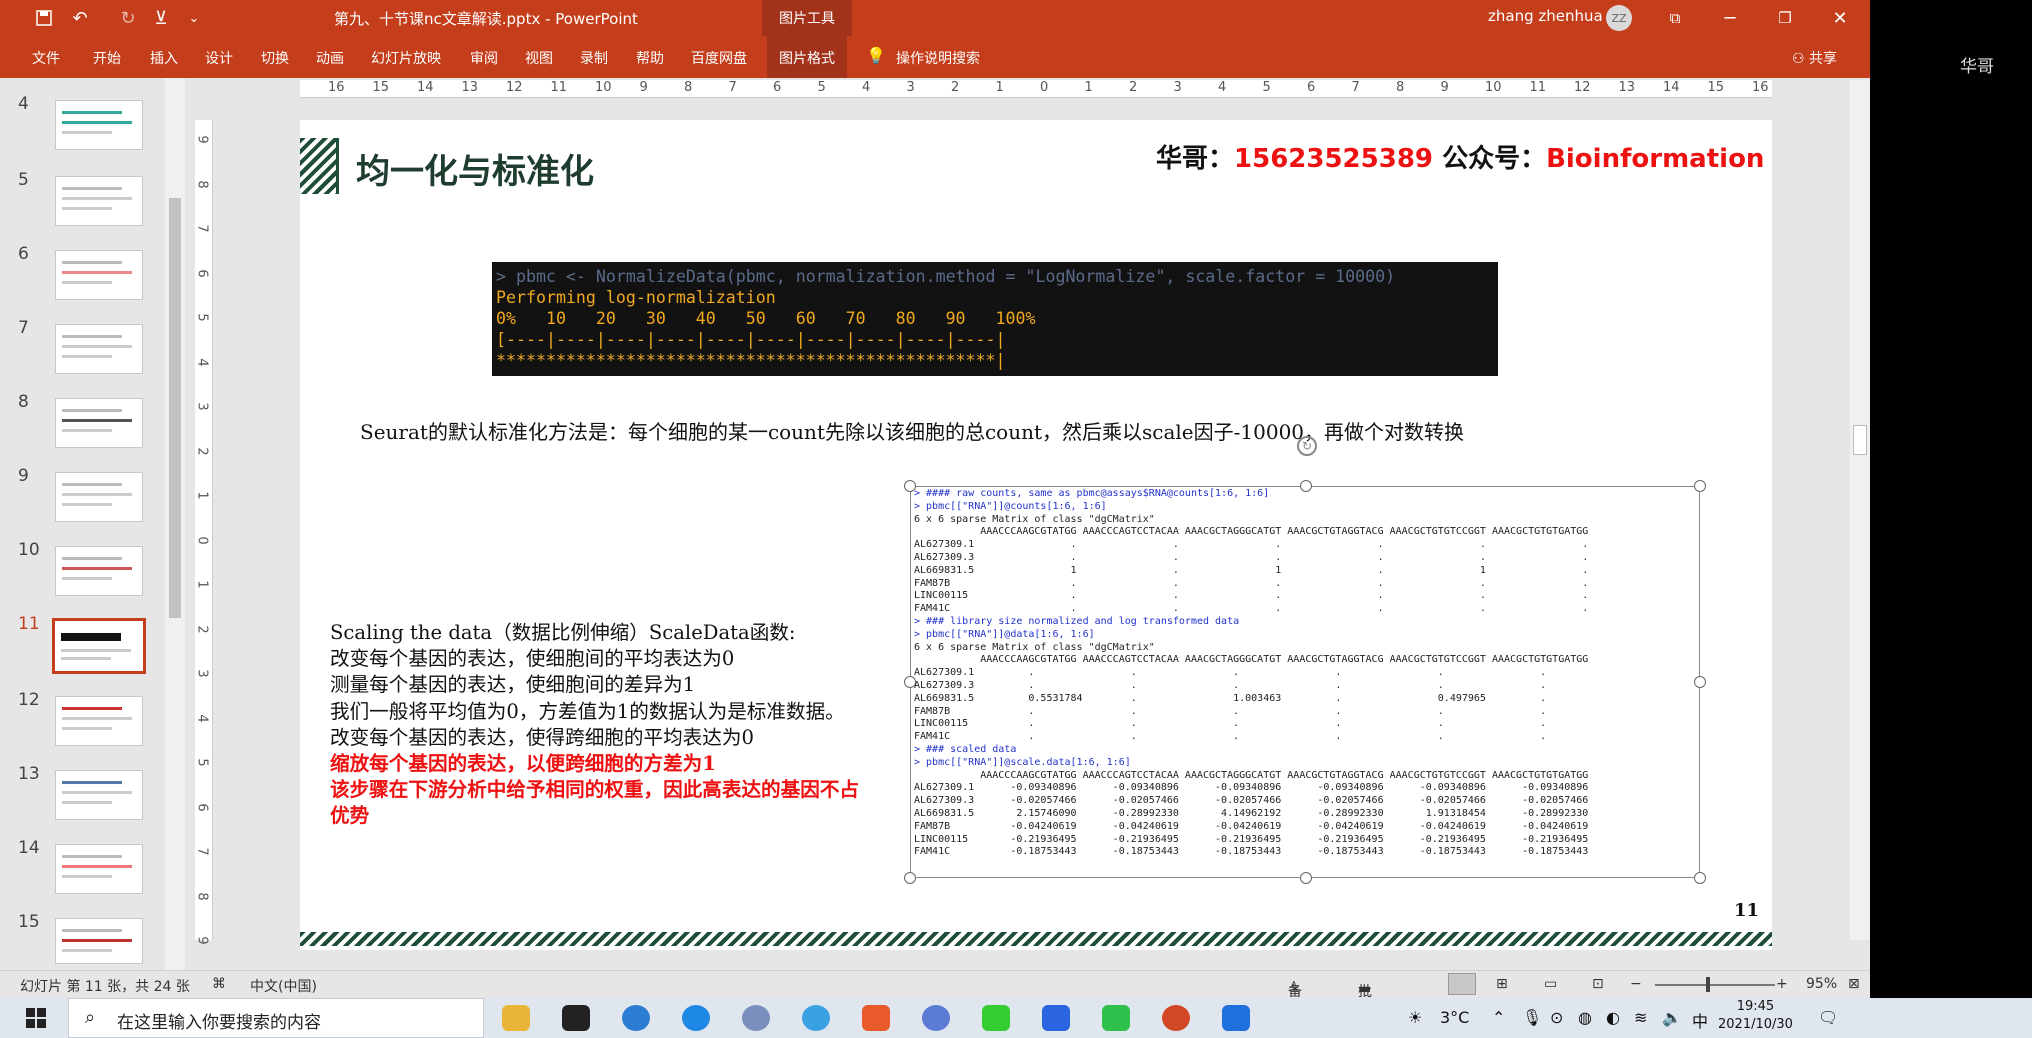 The image size is (2032, 1038). I want to click on browser-icon, so click(696, 1018).